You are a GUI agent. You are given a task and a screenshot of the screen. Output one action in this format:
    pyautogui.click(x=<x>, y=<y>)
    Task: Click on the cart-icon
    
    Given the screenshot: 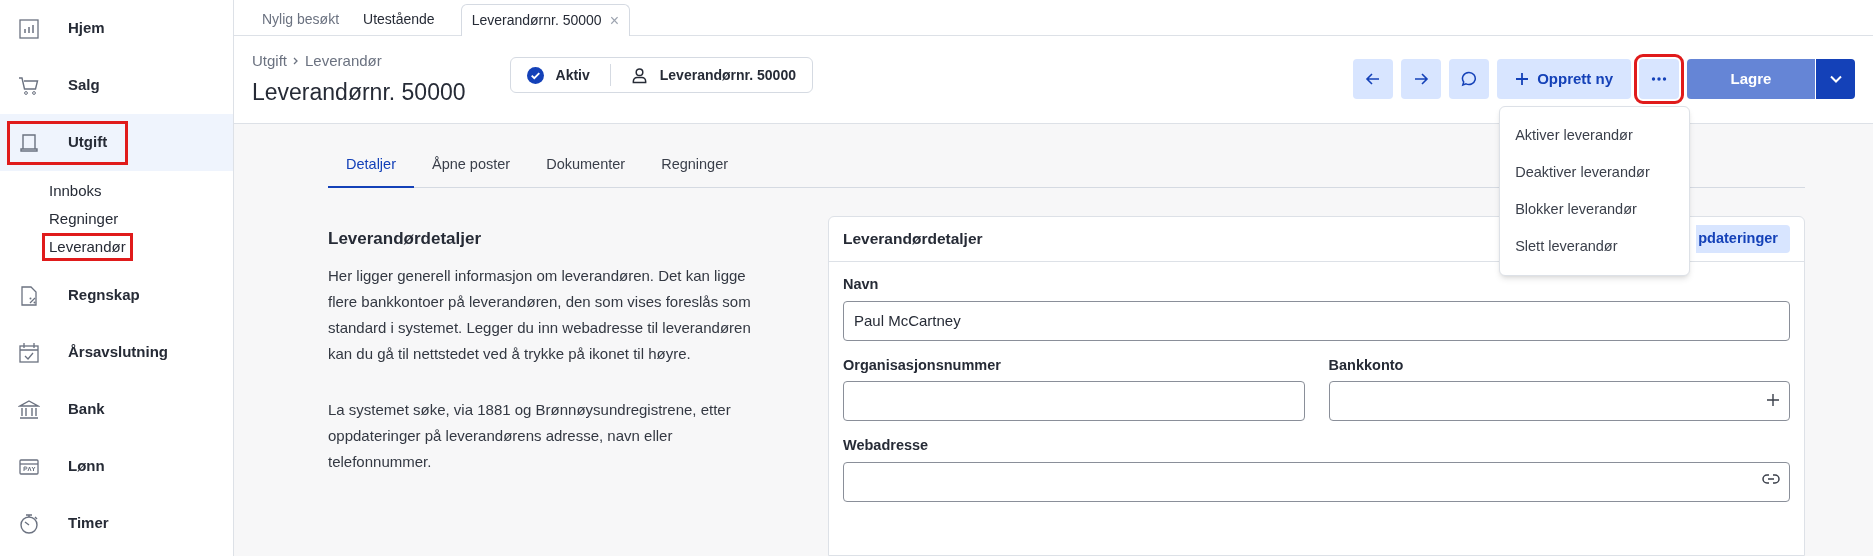 What is the action you would take?
    pyautogui.click(x=29, y=85)
    